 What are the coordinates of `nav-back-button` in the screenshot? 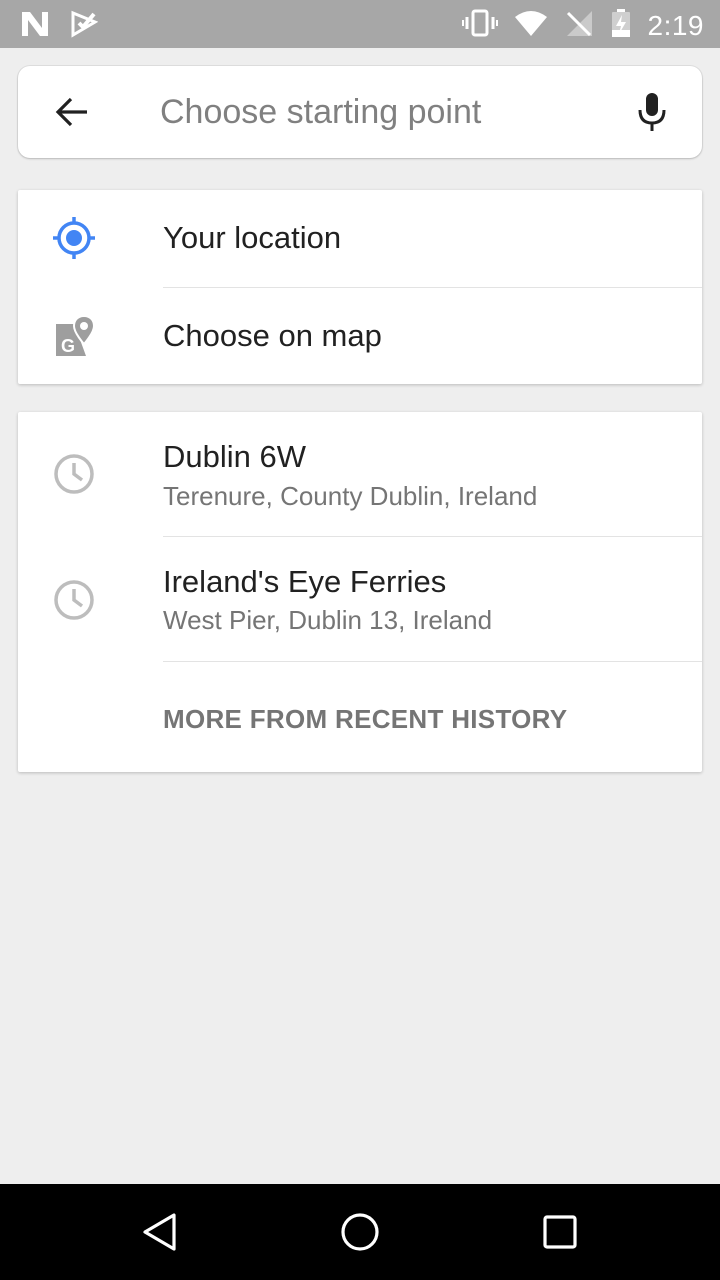 It's located at (160, 1232).